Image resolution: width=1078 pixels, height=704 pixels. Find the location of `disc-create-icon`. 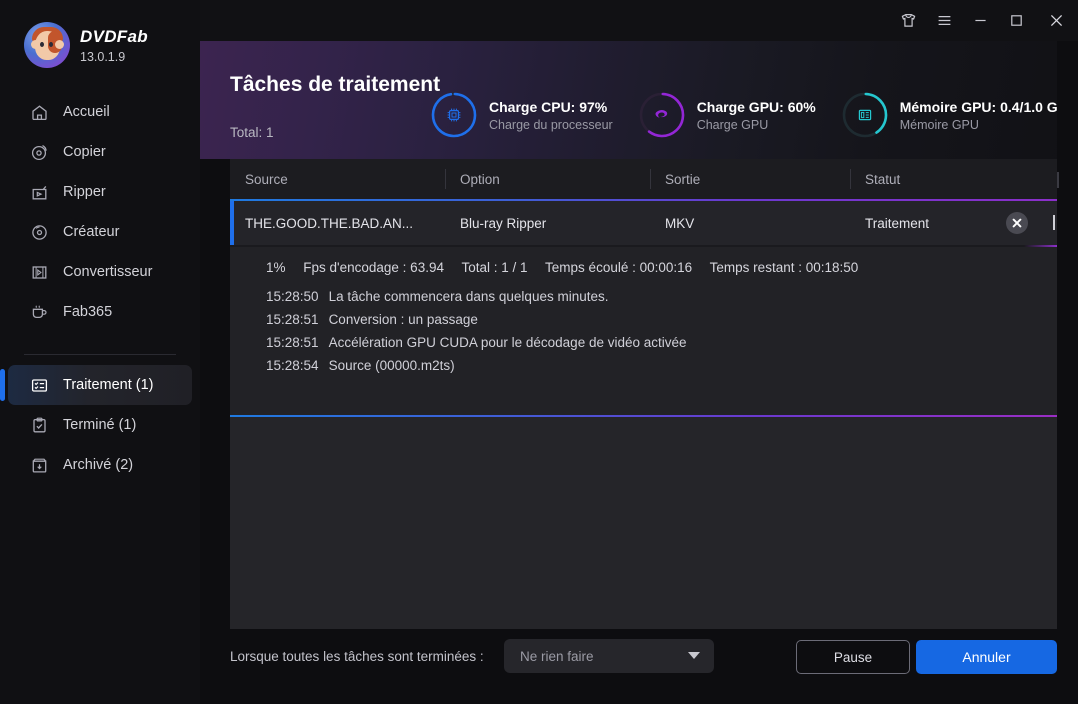

disc-create-icon is located at coordinates (39, 232).